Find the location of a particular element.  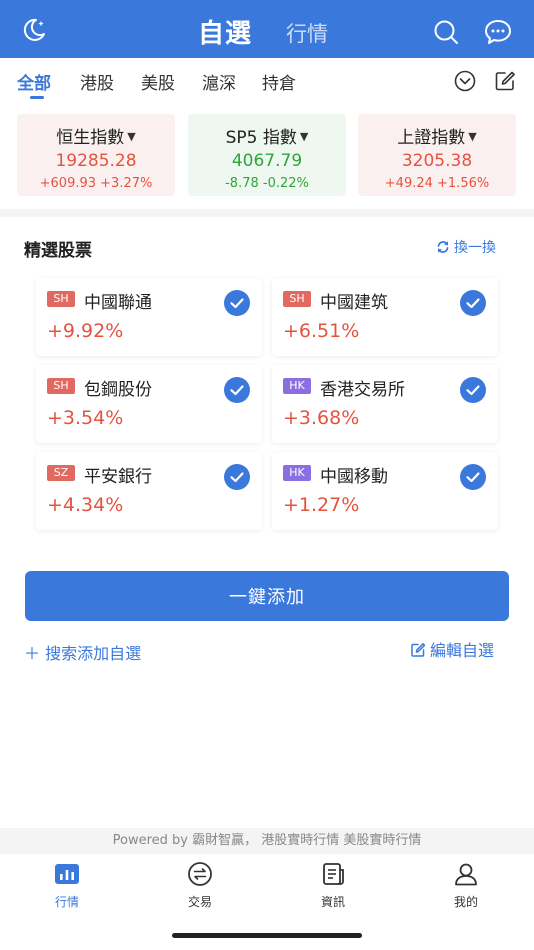

nav-label: 我的 is located at coordinates (465, 902).